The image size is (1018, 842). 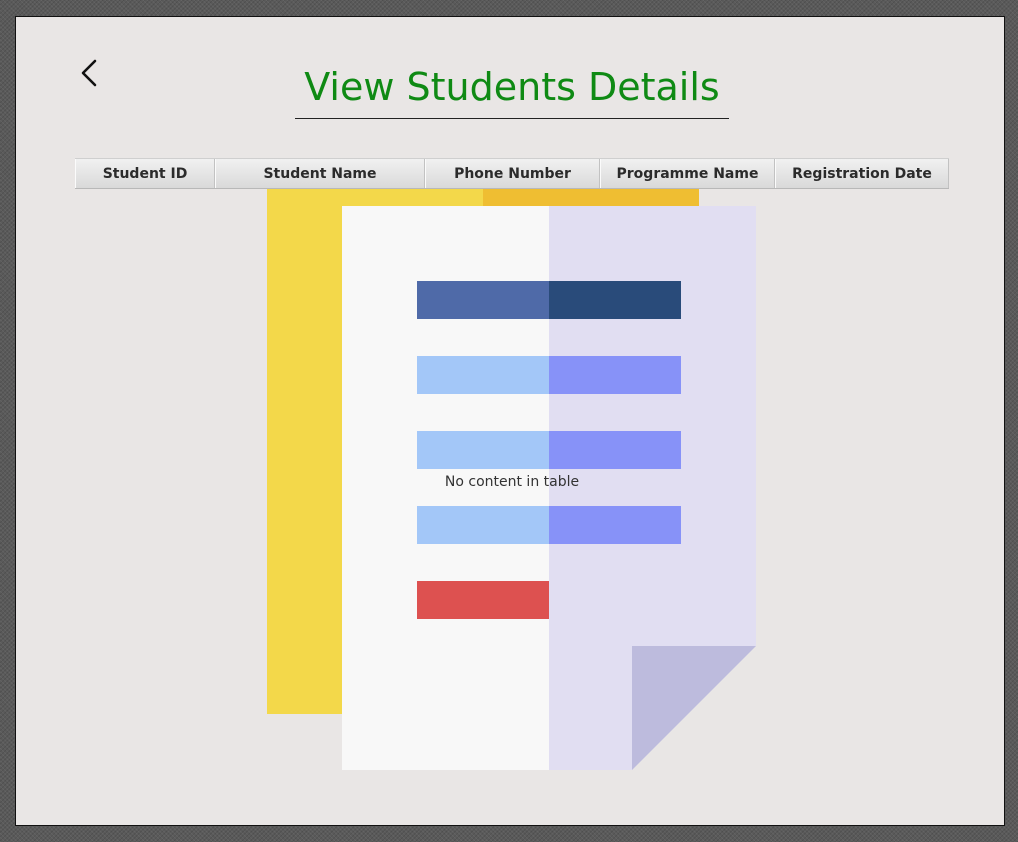 What do you see at coordinates (145, 173) in the screenshot?
I see `column-header-student-id: Student ID` at bounding box center [145, 173].